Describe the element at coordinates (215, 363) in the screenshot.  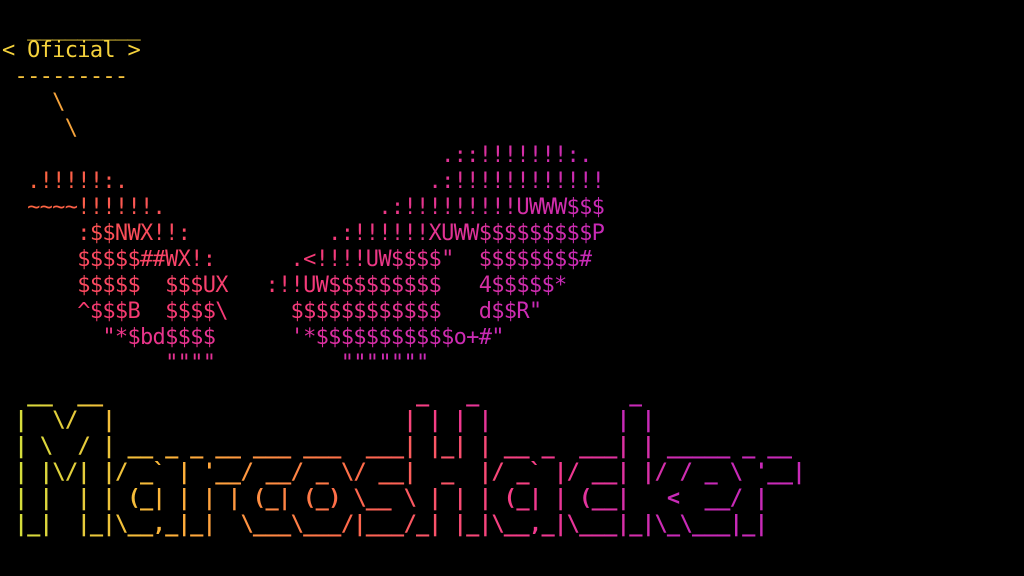
I see `ascii-art-line: """" """""""` at that location.